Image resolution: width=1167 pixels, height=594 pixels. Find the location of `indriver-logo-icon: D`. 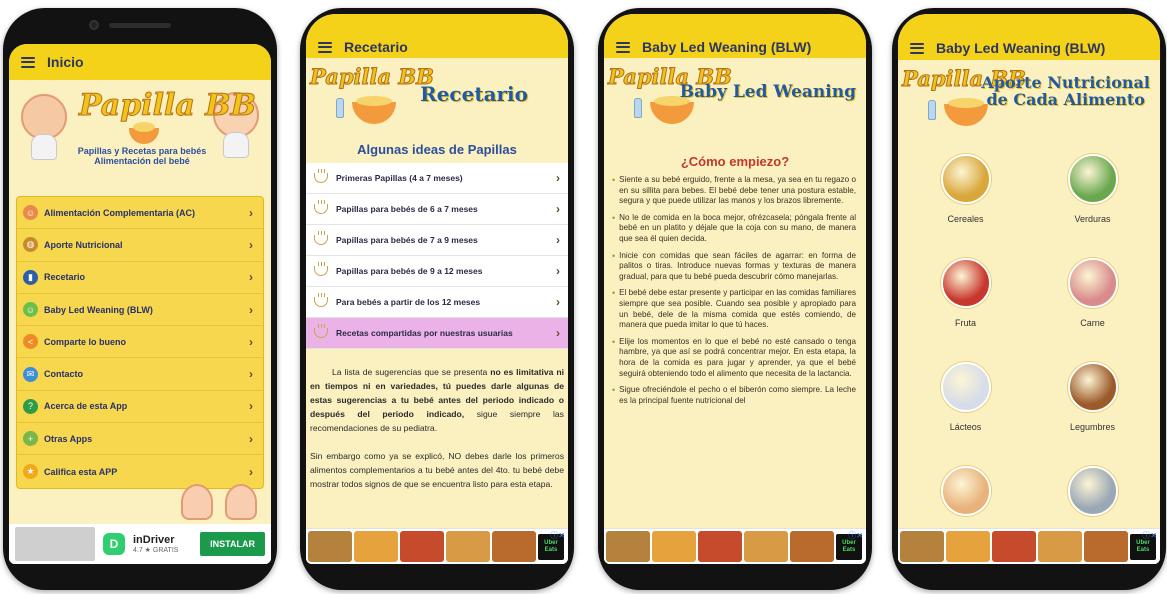

indriver-logo-icon: D is located at coordinates (114, 544).